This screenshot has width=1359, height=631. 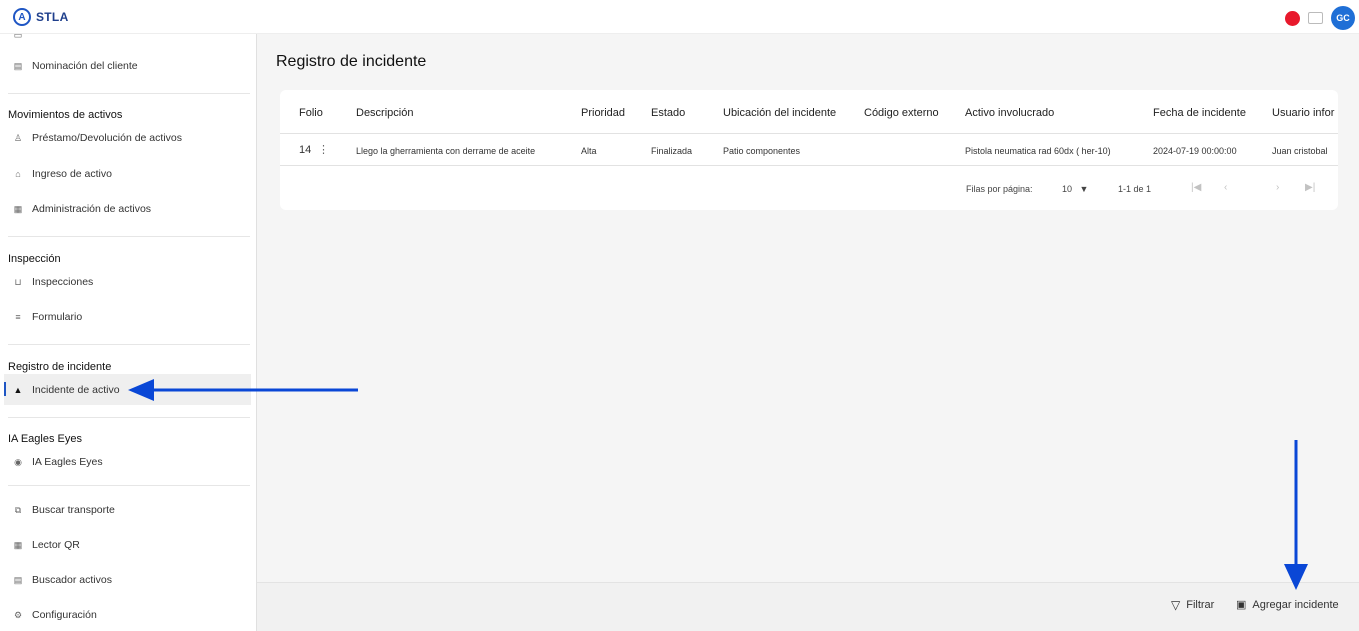 I want to click on cell-usuario: Juan cristobal, so click(x=1300, y=151).